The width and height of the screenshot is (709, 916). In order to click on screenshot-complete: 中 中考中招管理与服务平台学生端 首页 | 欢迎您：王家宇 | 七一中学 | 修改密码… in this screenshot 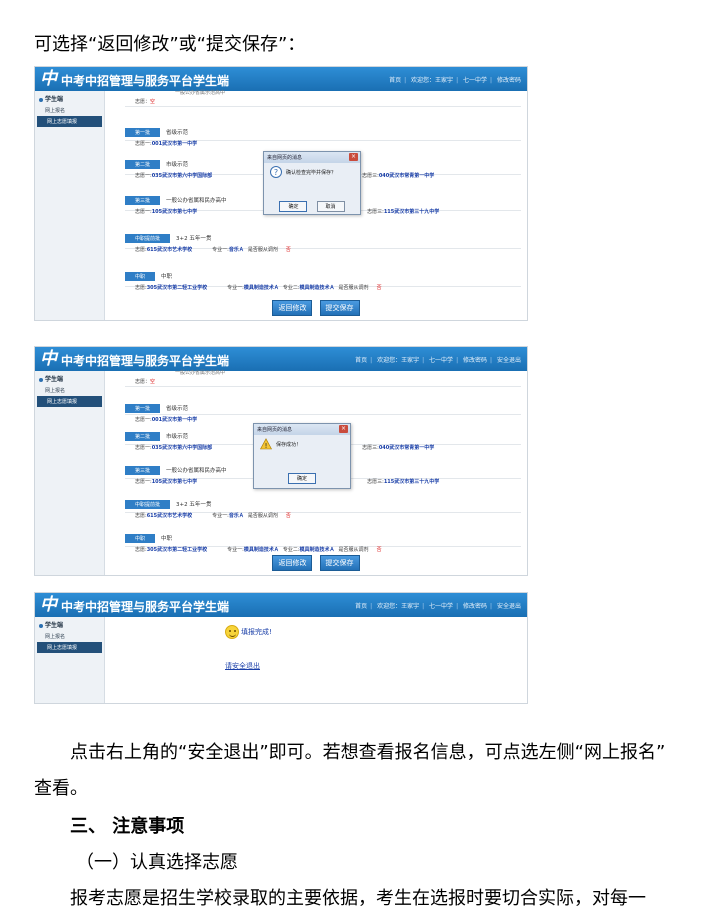, I will do `click(281, 648)`.